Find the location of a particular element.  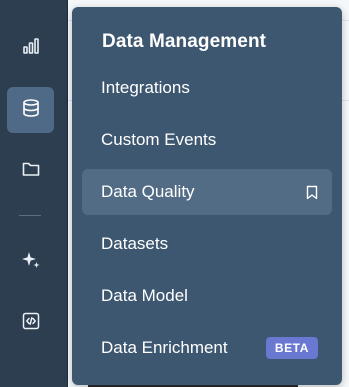

menu-item-data-quality: Data Quality is located at coordinates (207, 192).